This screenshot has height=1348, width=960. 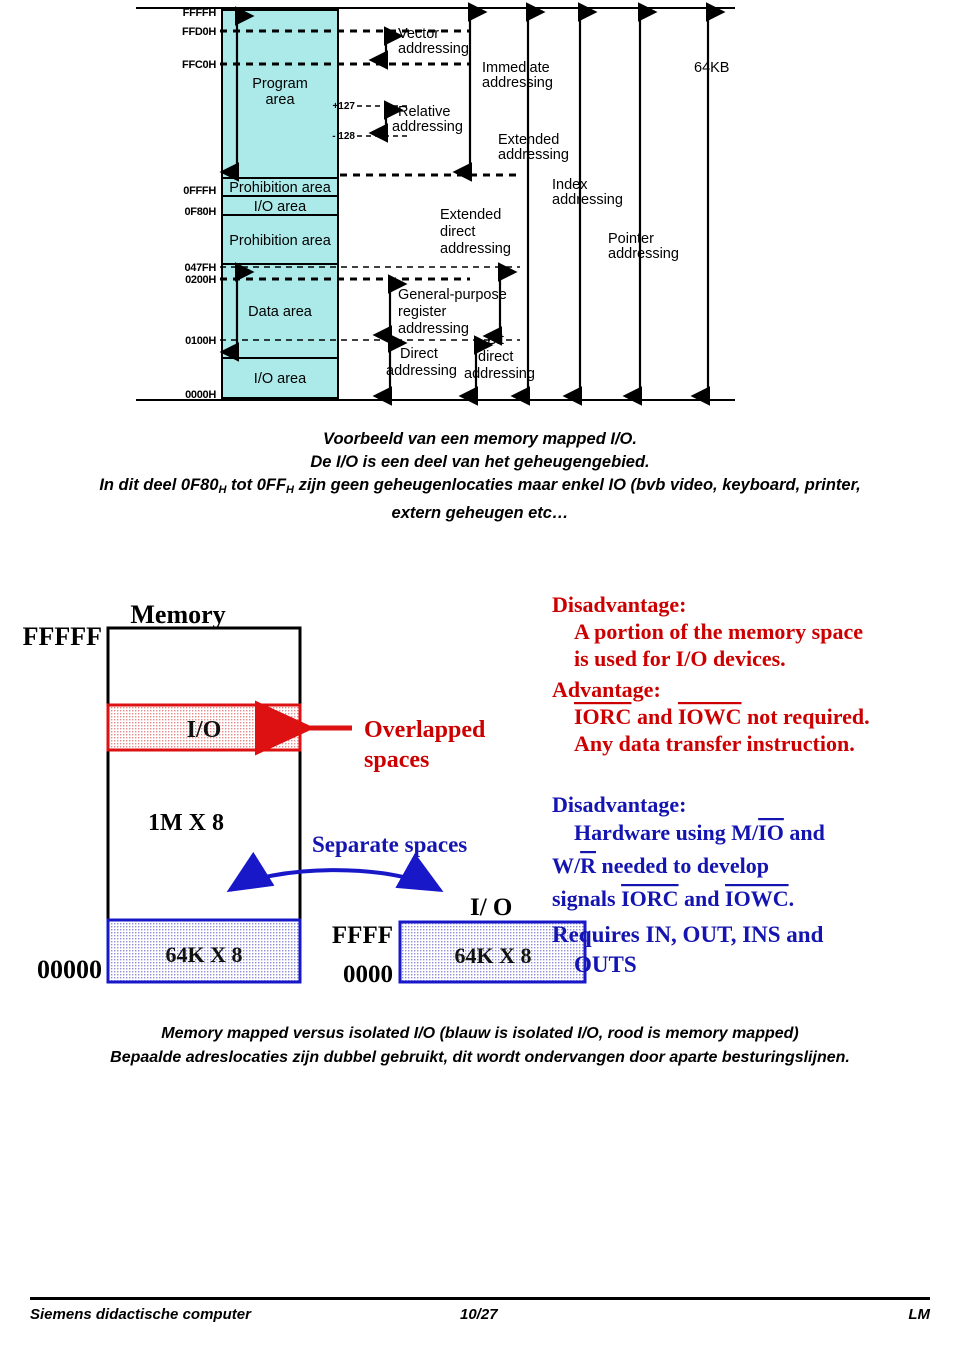 What do you see at coordinates (602, 716) in the screenshot?
I see `red-note-sig-iorc: IORC` at bounding box center [602, 716].